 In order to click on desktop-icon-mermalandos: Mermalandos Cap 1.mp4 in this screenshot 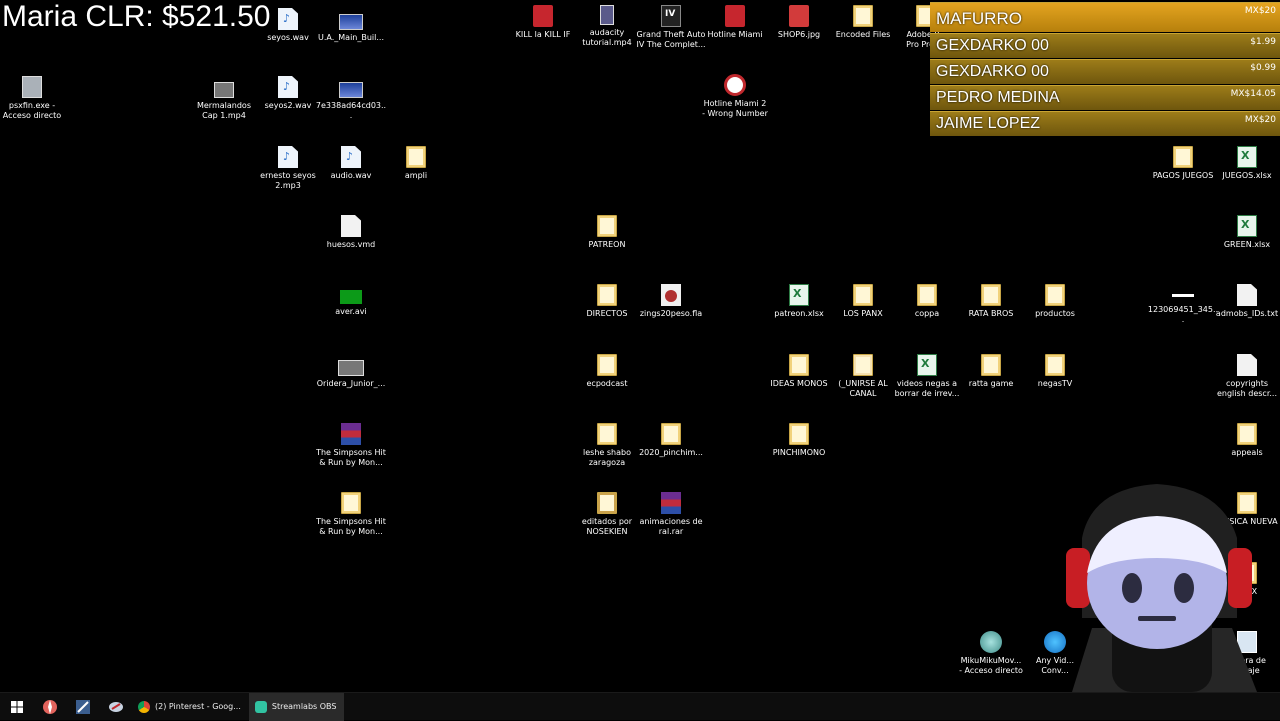, I will do `click(224, 98)`.